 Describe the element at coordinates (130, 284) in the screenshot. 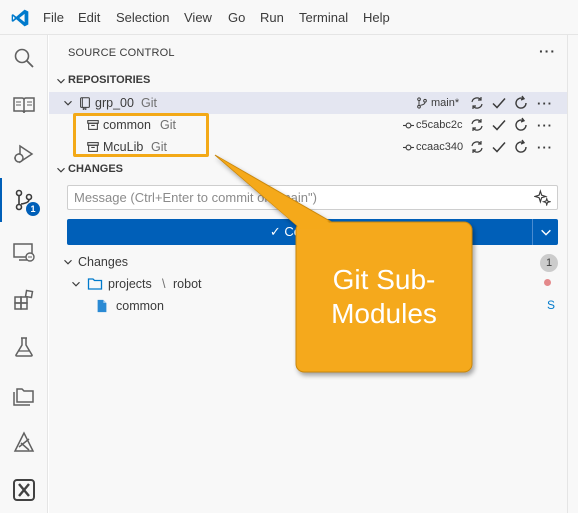

I see `folder-name: projects` at that location.